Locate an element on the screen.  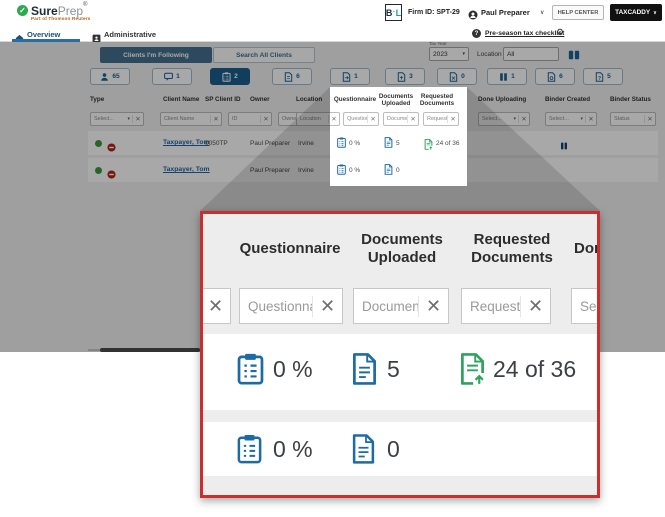
doc-export-counter-button: 1 is located at coordinates (350, 76).